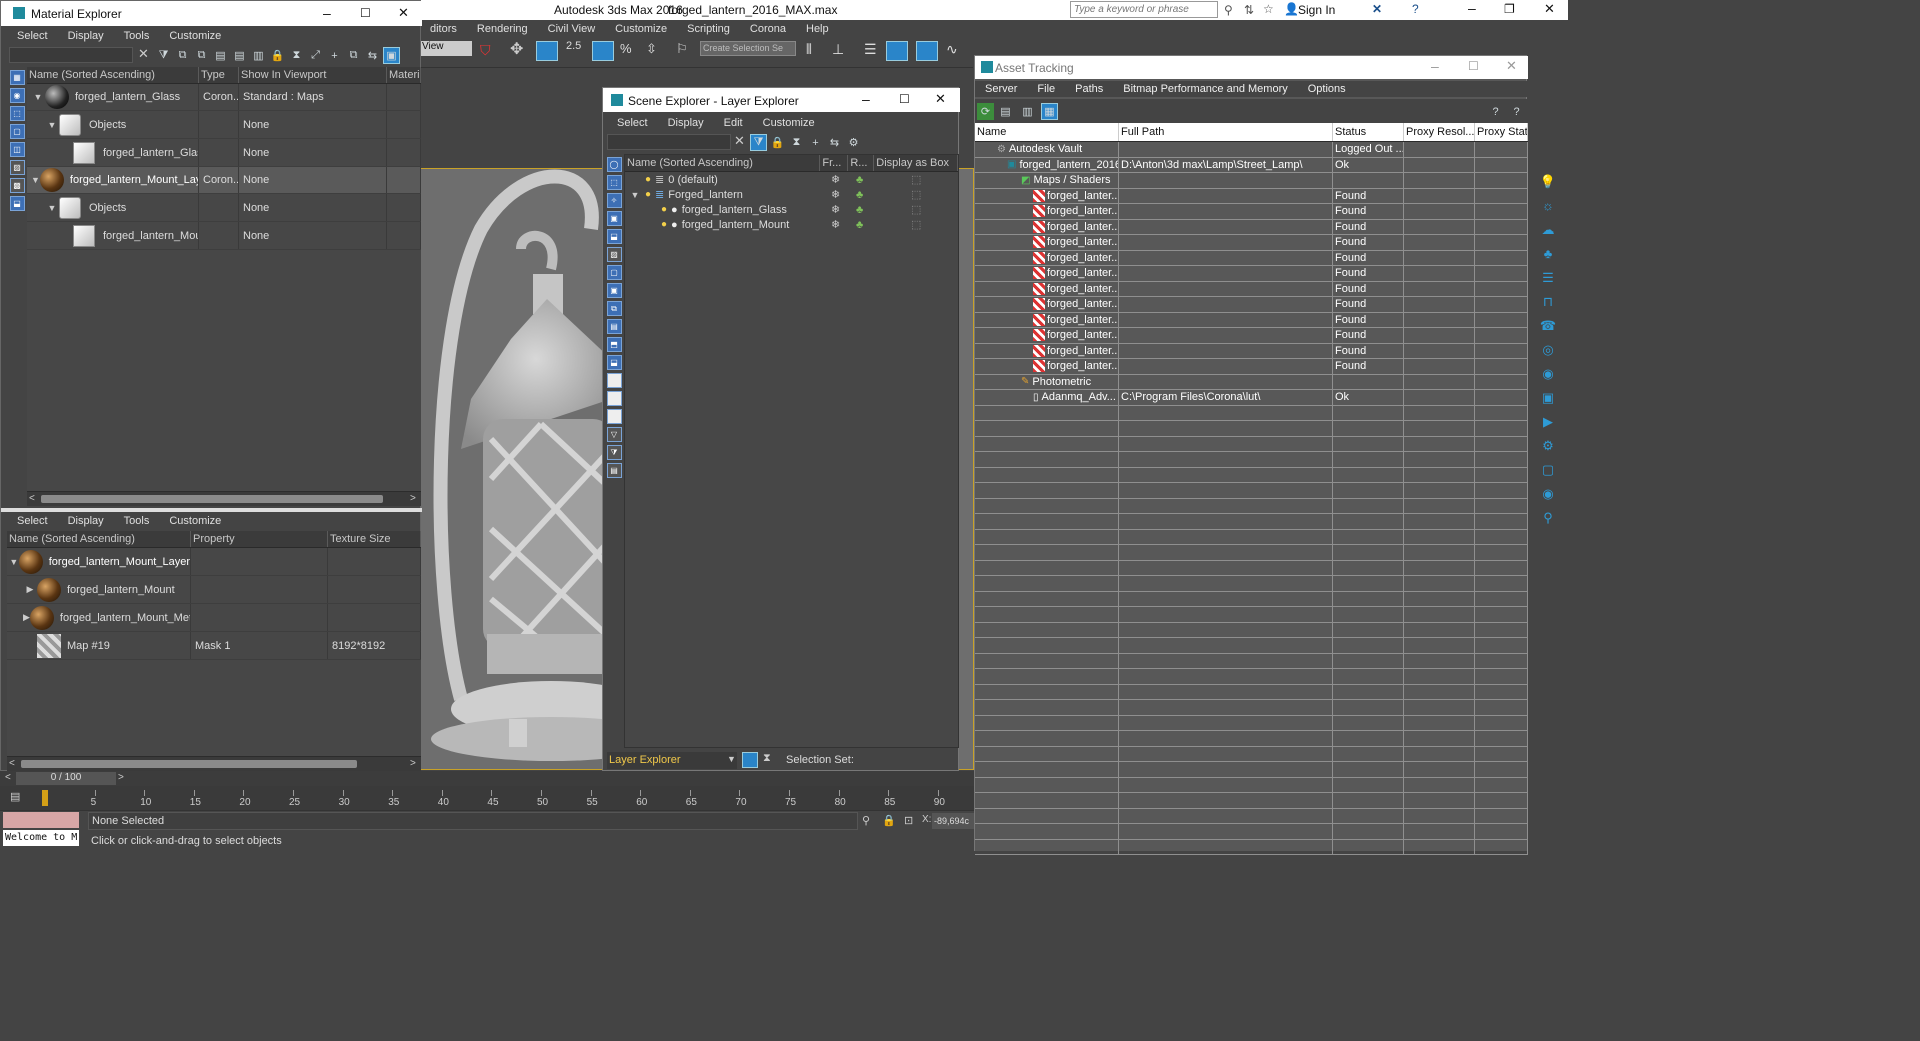 The image size is (1920, 1041). Describe the element at coordinates (41, 838) in the screenshot. I see `maxscript-listener: Welcome to M` at that location.